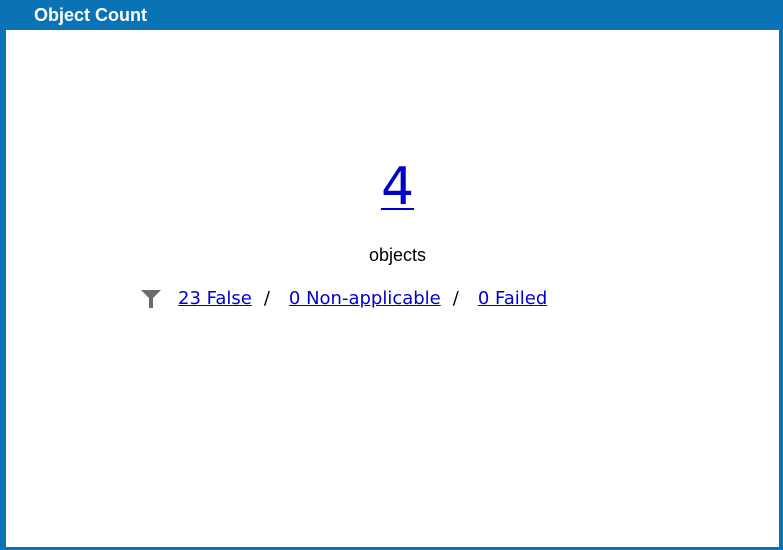  What do you see at coordinates (394, 187) in the screenshot?
I see `object-count-link: 4` at bounding box center [394, 187].